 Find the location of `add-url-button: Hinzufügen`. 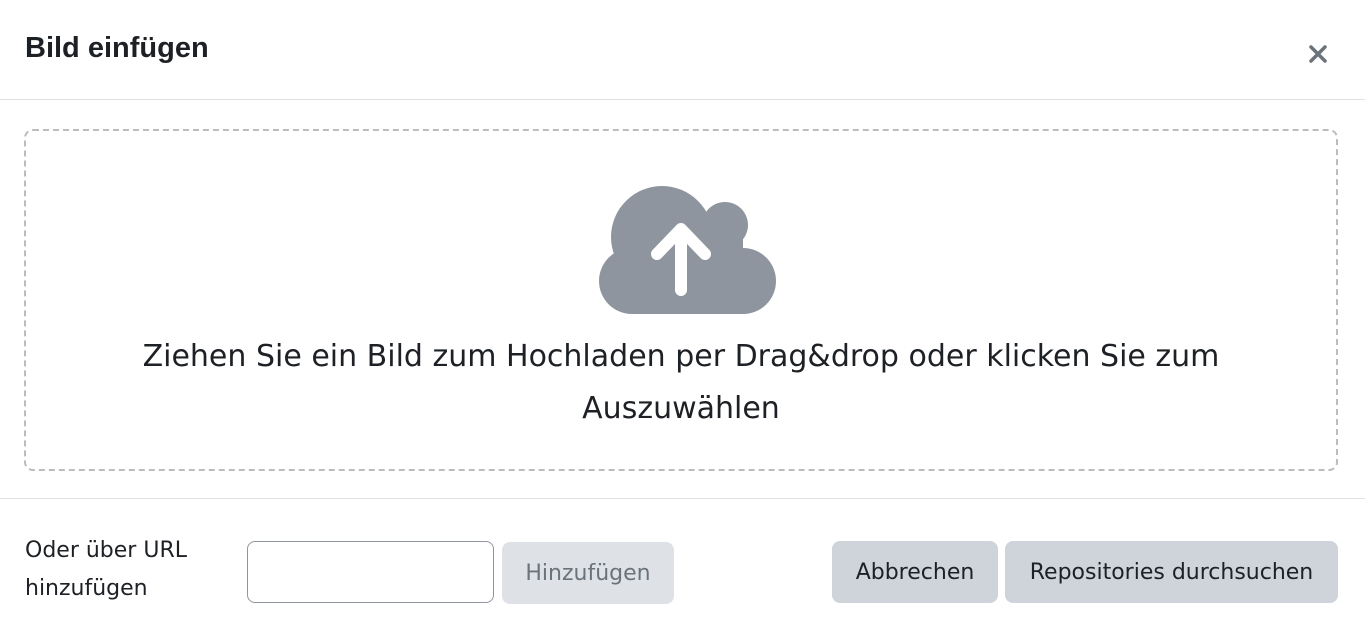

add-url-button: Hinzufügen is located at coordinates (588, 573).